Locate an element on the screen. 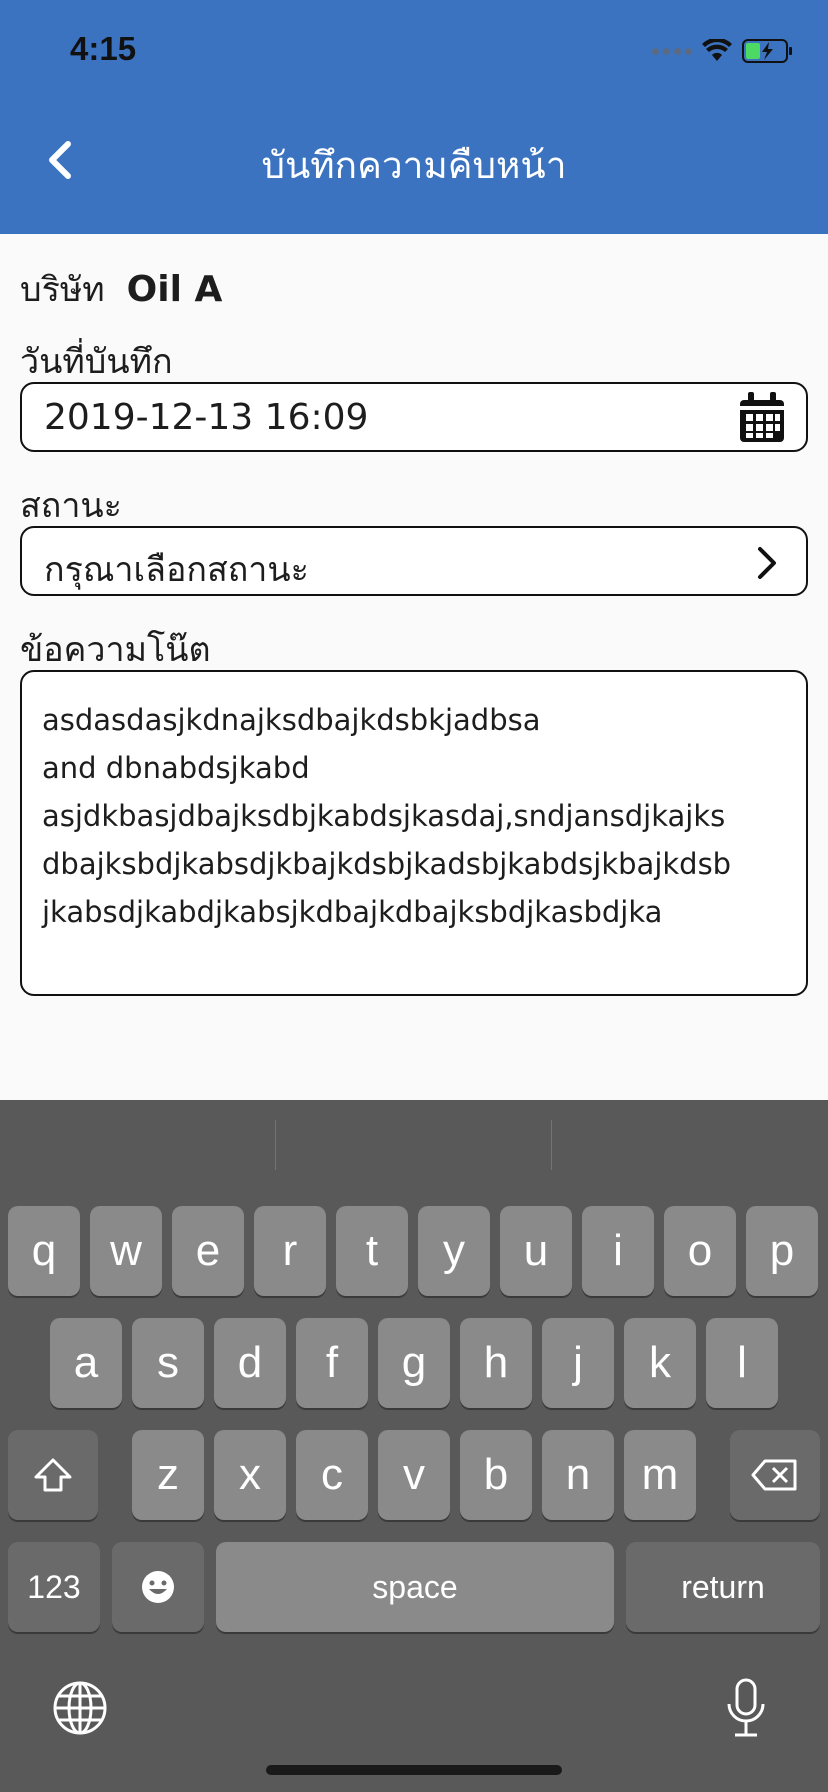 This screenshot has height=1792, width=828. shift-key is located at coordinates (53, 1475).